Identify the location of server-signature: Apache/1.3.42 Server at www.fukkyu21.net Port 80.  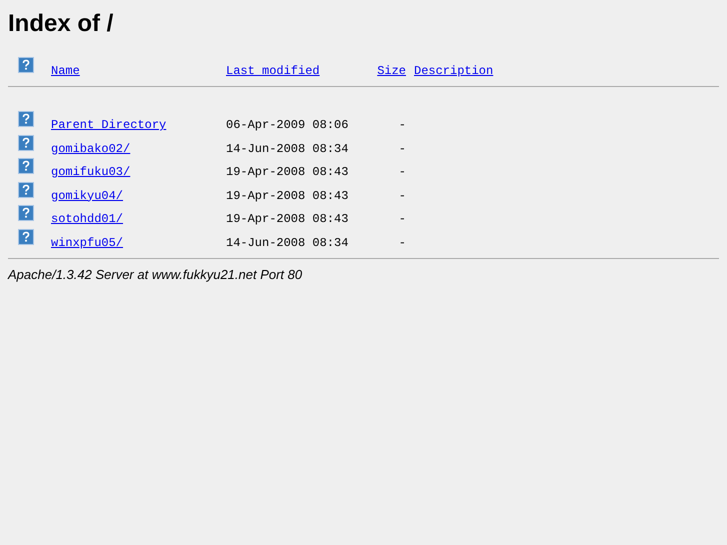
(156, 275).